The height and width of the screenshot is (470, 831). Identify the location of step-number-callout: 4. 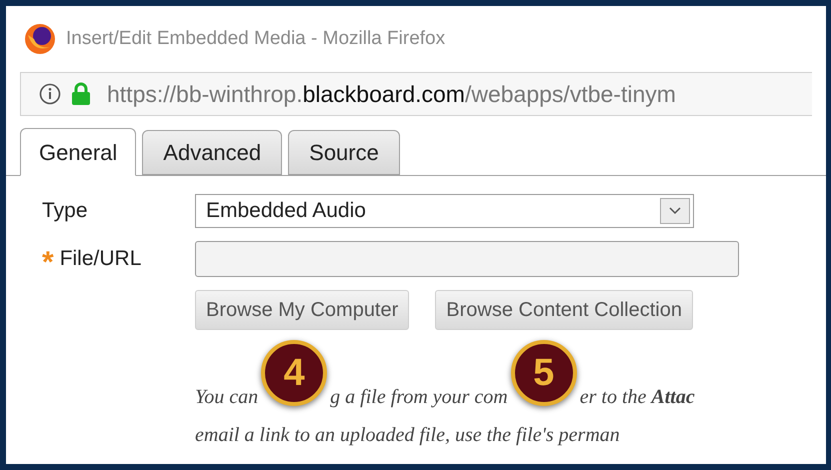
(294, 373).